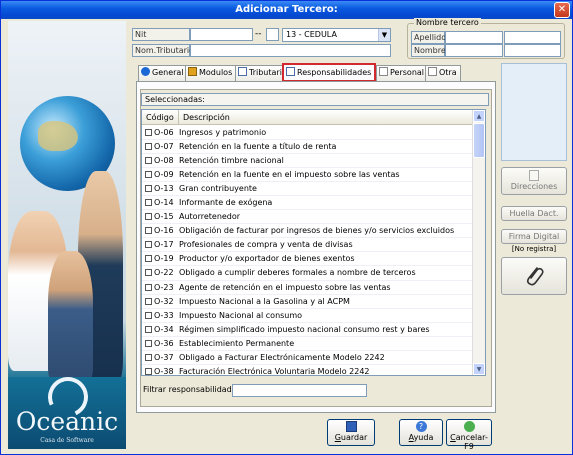 Image resolution: width=573 pixels, height=455 pixels. I want to click on row-description: Establecimiento Permanente, so click(237, 343).